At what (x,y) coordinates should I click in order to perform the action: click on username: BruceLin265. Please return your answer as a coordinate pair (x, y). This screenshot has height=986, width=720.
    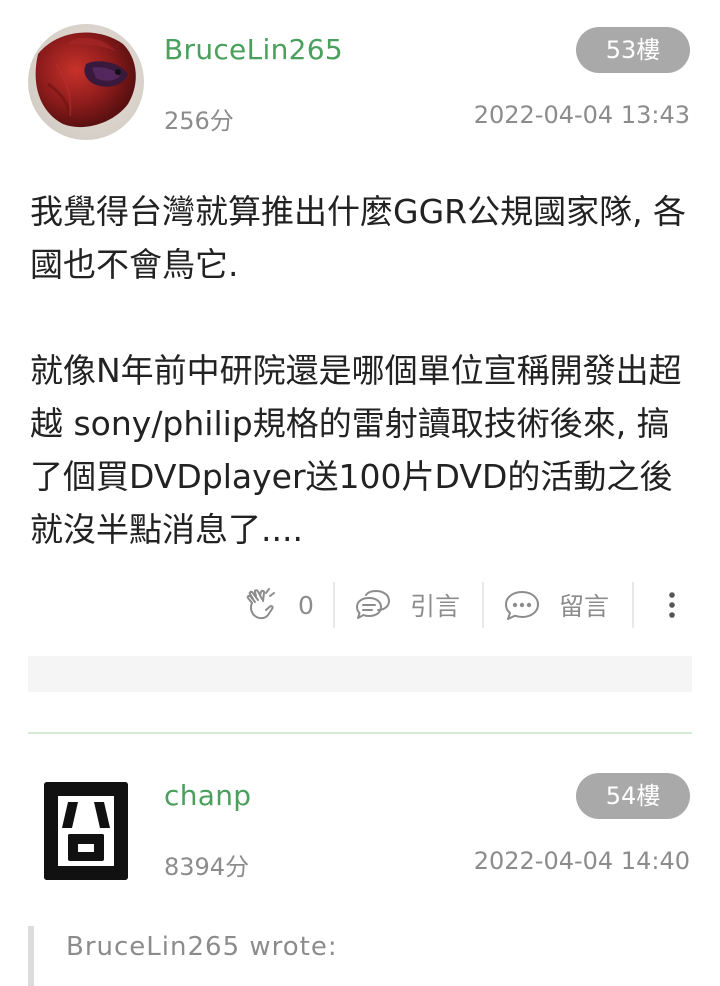
    Looking at the image, I should click on (253, 49).